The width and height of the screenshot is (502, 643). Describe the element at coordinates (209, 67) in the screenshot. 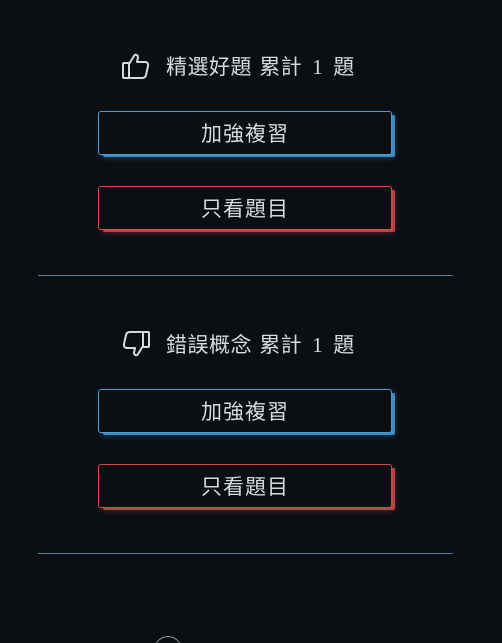

I see `good-questions-label: 精選好題` at that location.